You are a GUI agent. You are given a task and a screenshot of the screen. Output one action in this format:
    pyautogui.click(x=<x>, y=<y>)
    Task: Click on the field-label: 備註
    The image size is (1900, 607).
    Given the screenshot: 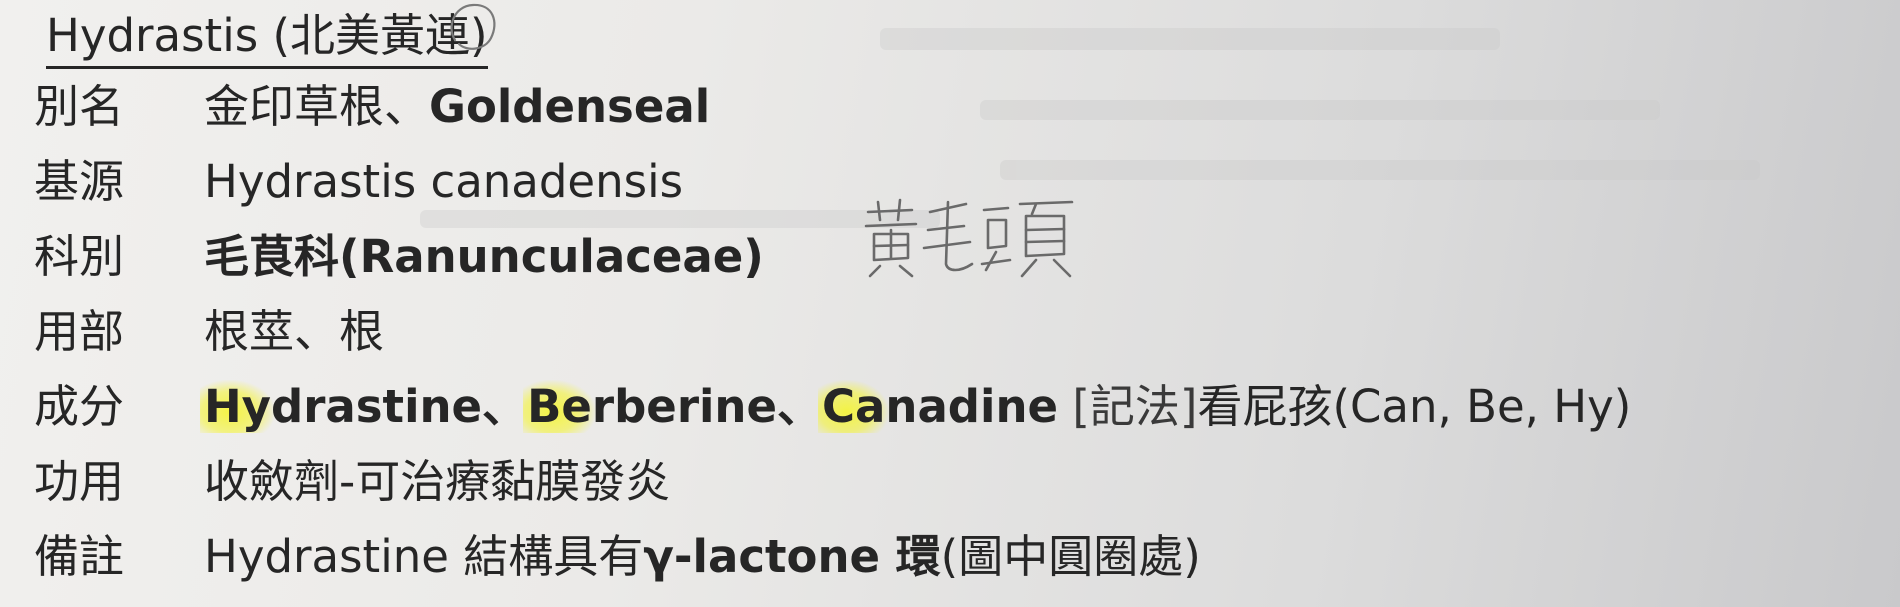 What is the action you would take?
    pyautogui.click(x=79, y=556)
    